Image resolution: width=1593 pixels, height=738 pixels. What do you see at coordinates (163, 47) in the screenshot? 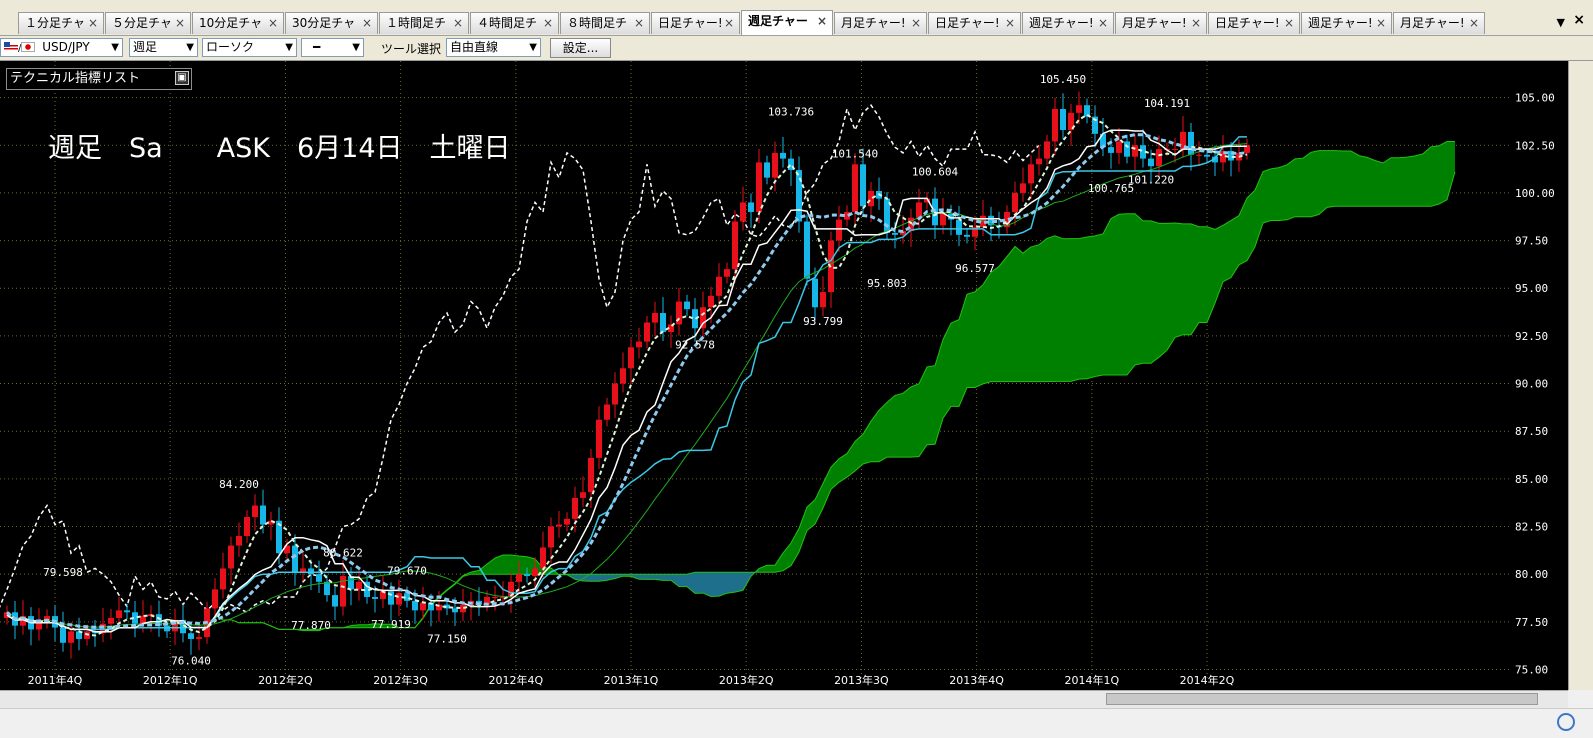
I see `period-select: 週足▼` at bounding box center [163, 47].